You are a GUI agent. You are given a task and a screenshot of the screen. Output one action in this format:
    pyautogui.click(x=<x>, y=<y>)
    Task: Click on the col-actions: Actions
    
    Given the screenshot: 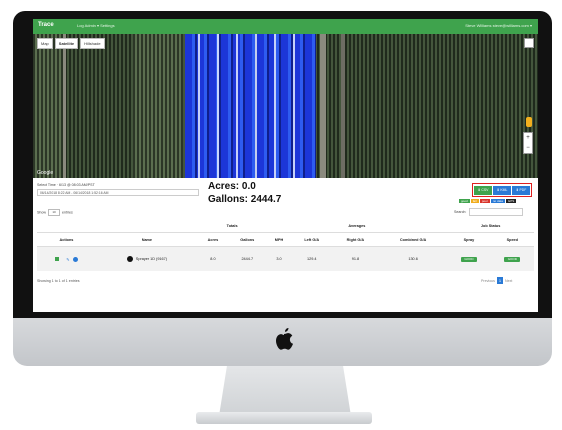 What is the action you would take?
    pyautogui.click(x=66, y=239)
    